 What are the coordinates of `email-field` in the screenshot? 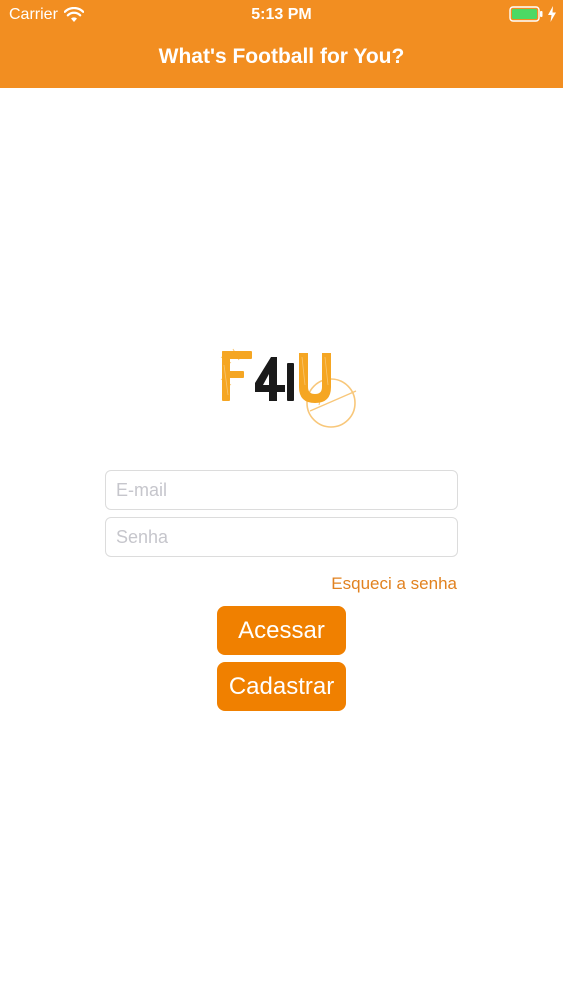 It's located at (281, 490).